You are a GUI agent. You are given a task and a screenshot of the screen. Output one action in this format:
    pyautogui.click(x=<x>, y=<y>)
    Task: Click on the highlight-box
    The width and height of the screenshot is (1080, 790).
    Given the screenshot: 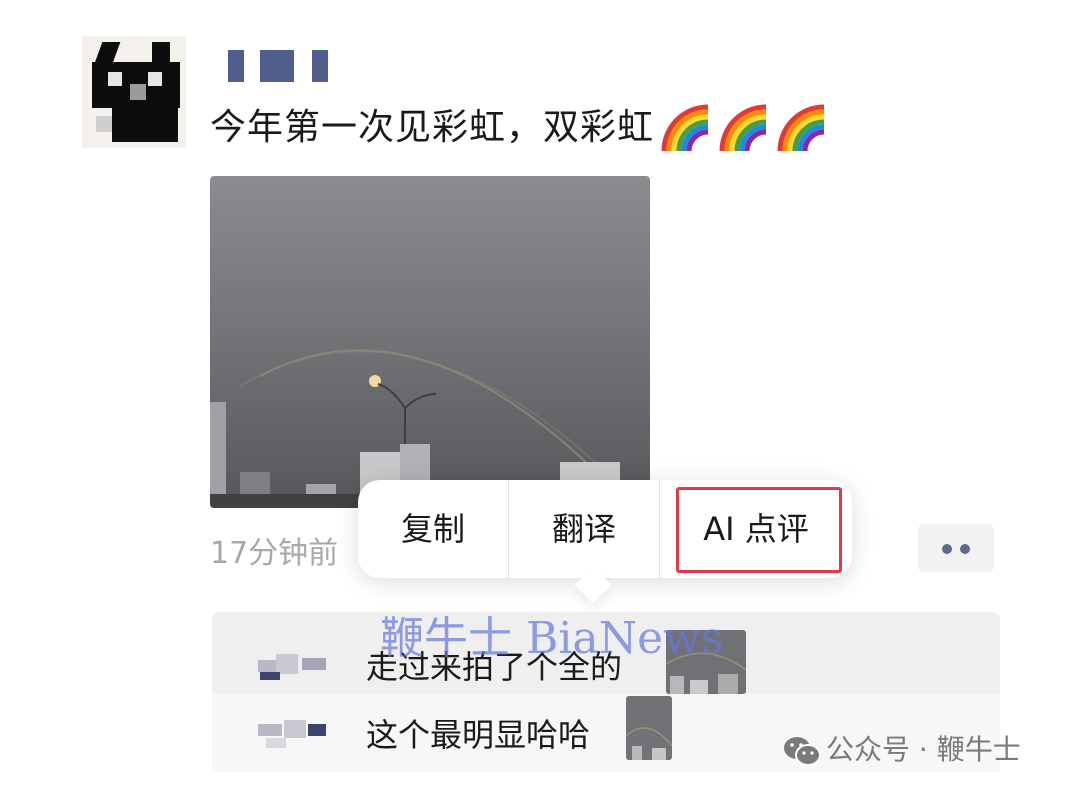 What is the action you would take?
    pyautogui.click(x=759, y=530)
    